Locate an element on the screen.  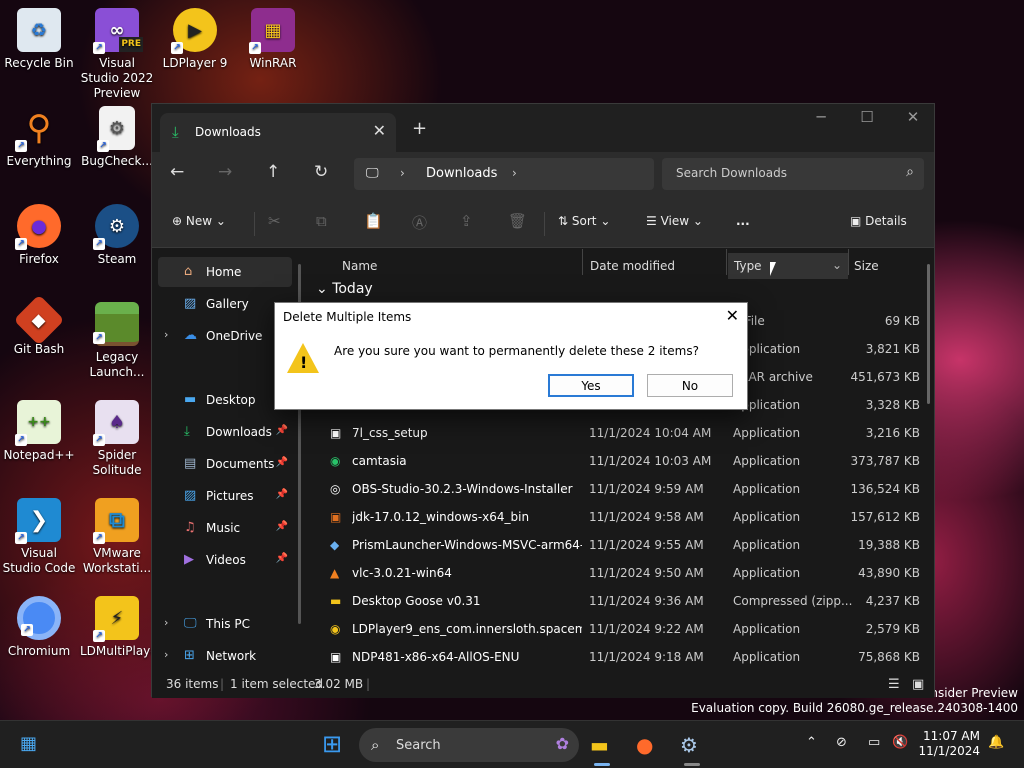
view-button: ☰ View ⌄ is located at coordinates (674, 221).